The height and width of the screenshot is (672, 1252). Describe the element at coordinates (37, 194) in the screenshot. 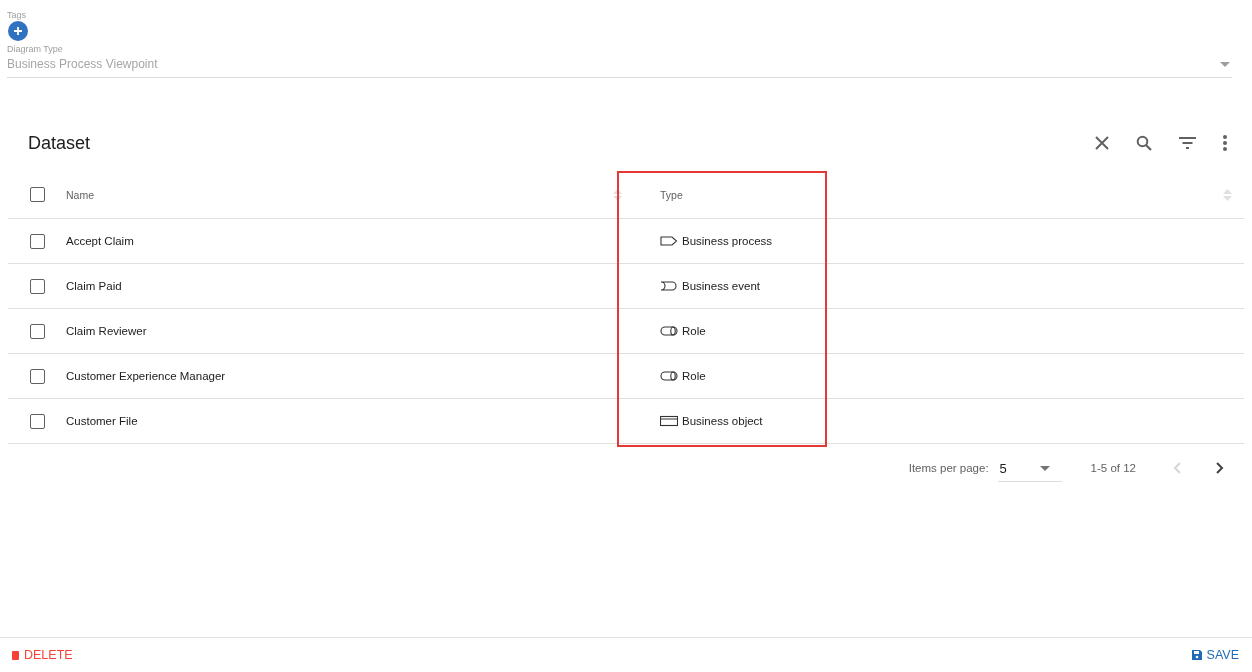

I see `select-all-checkbox` at that location.